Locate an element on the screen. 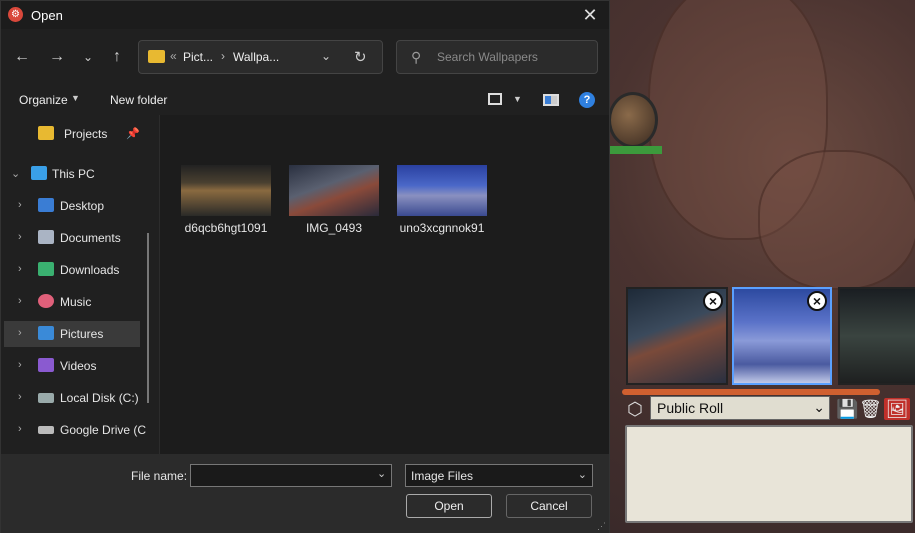 The height and width of the screenshot is (533, 915). music-icon is located at coordinates (46, 301).